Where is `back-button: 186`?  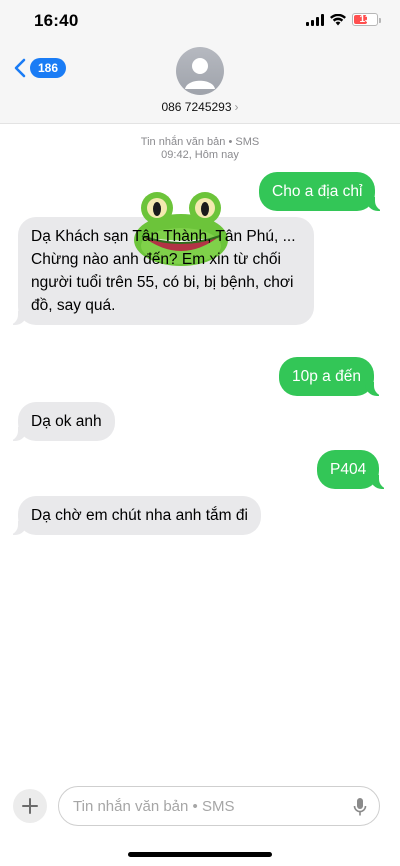
back-button: 186 is located at coordinates (40, 68).